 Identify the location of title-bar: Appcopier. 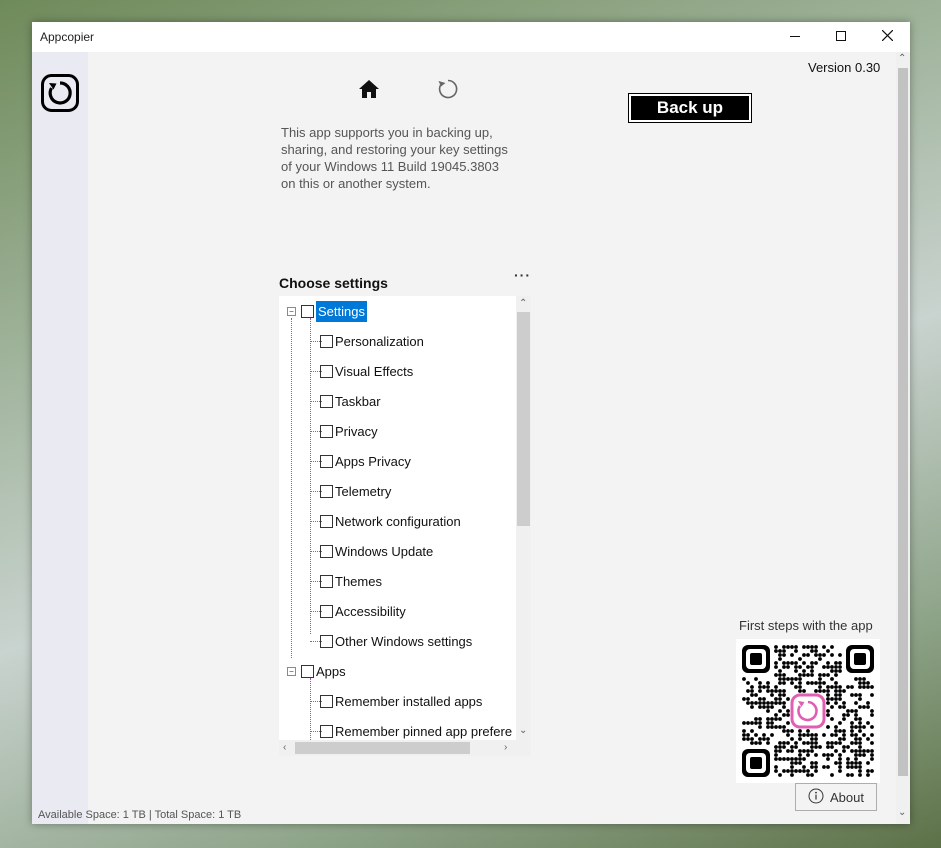
(471, 37).